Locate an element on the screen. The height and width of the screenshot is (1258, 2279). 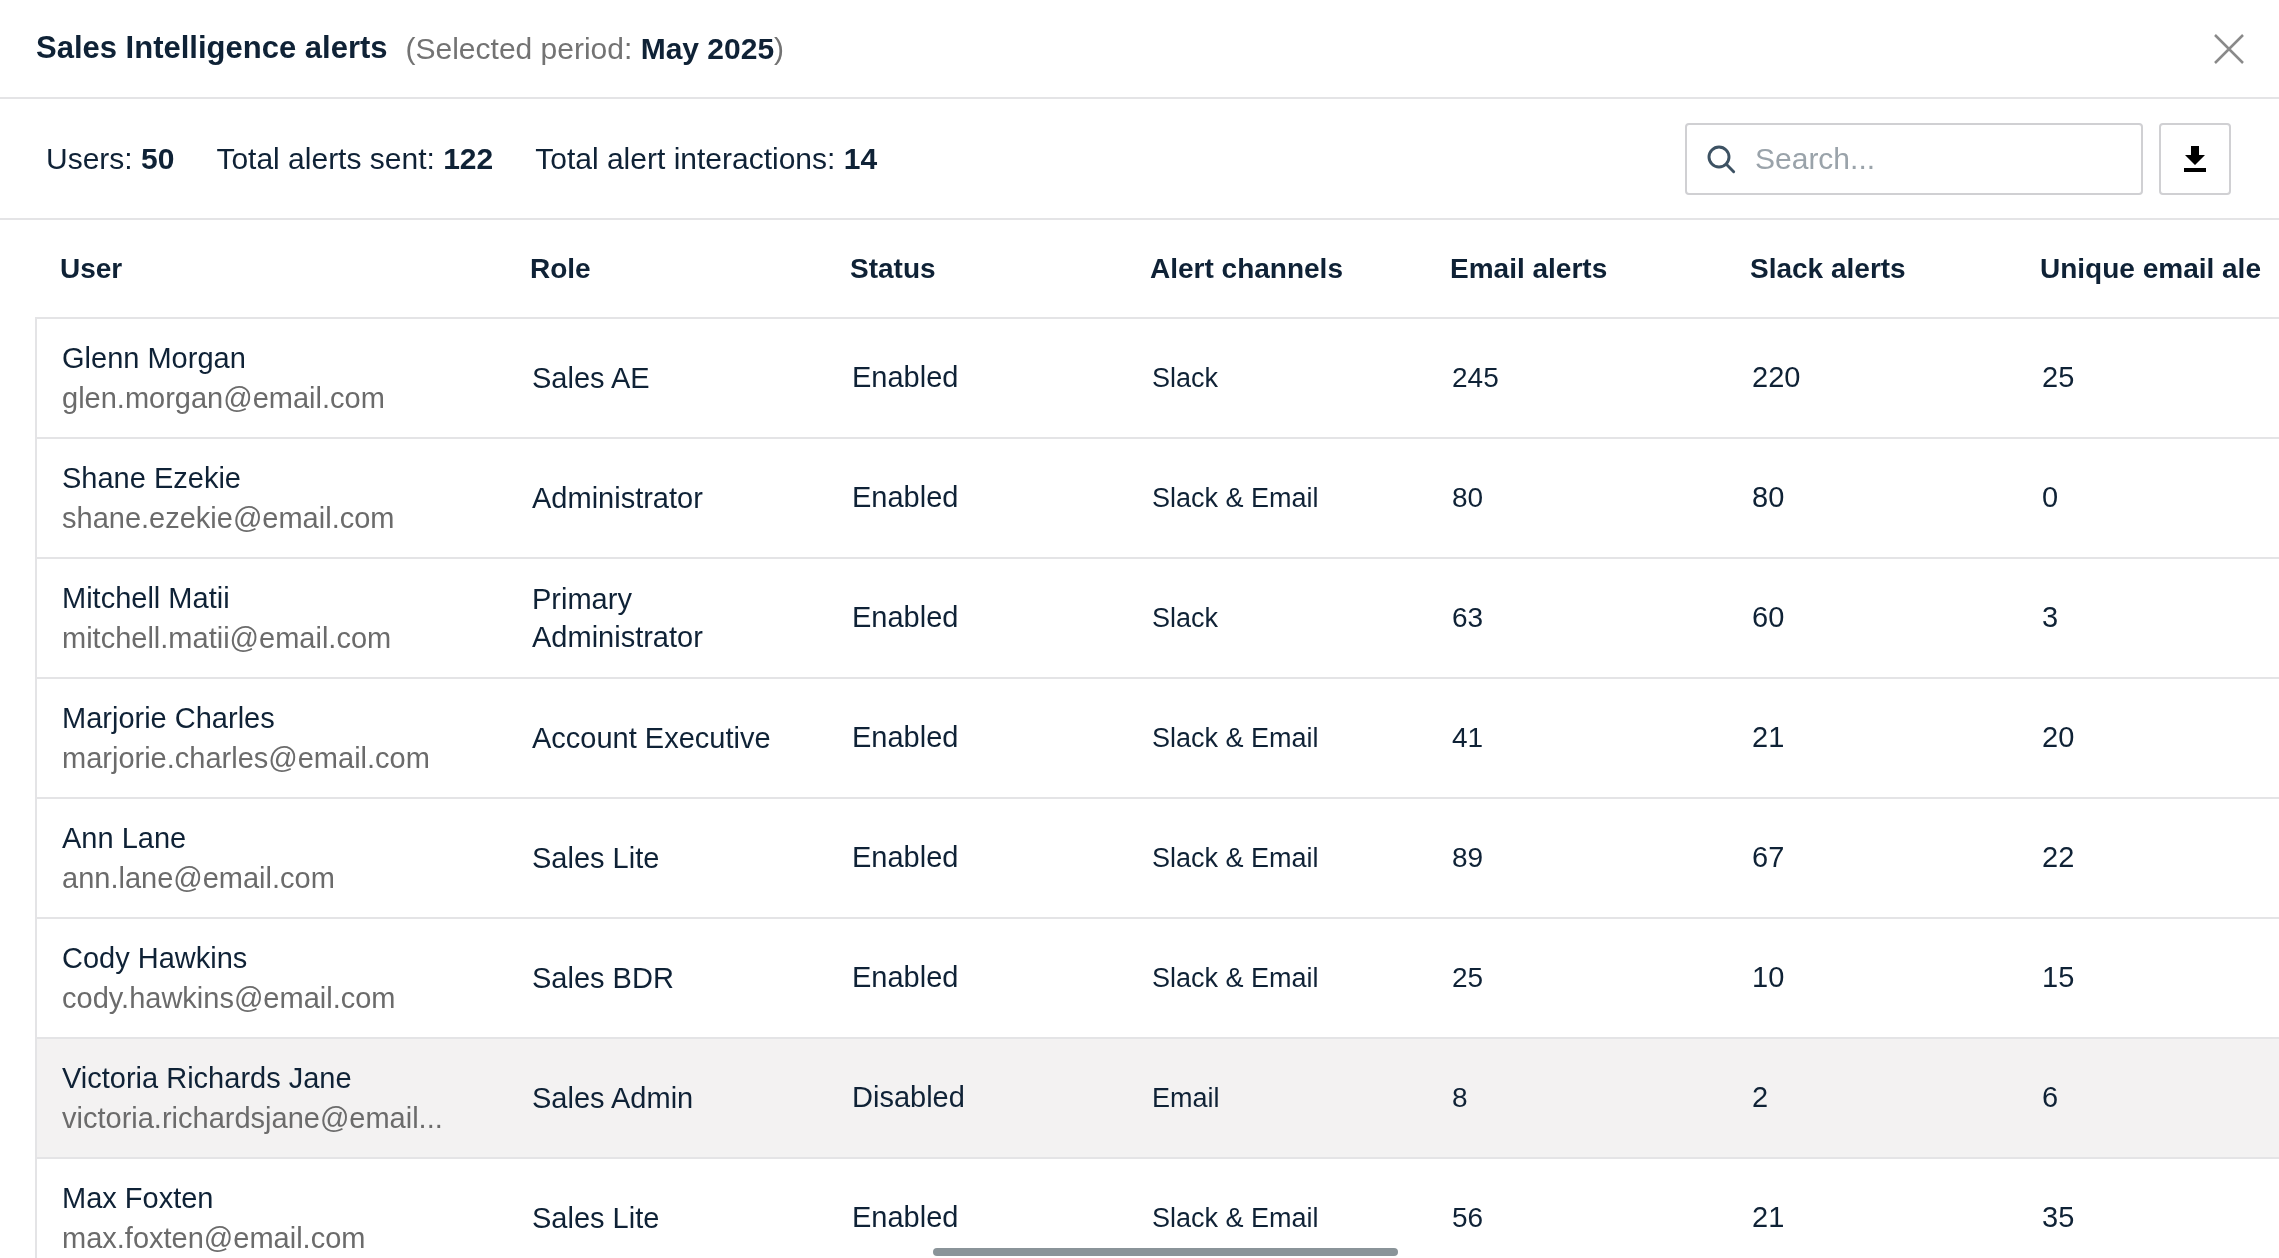
table-cell-text: Primary Administrator is located at coordinates (618, 618).